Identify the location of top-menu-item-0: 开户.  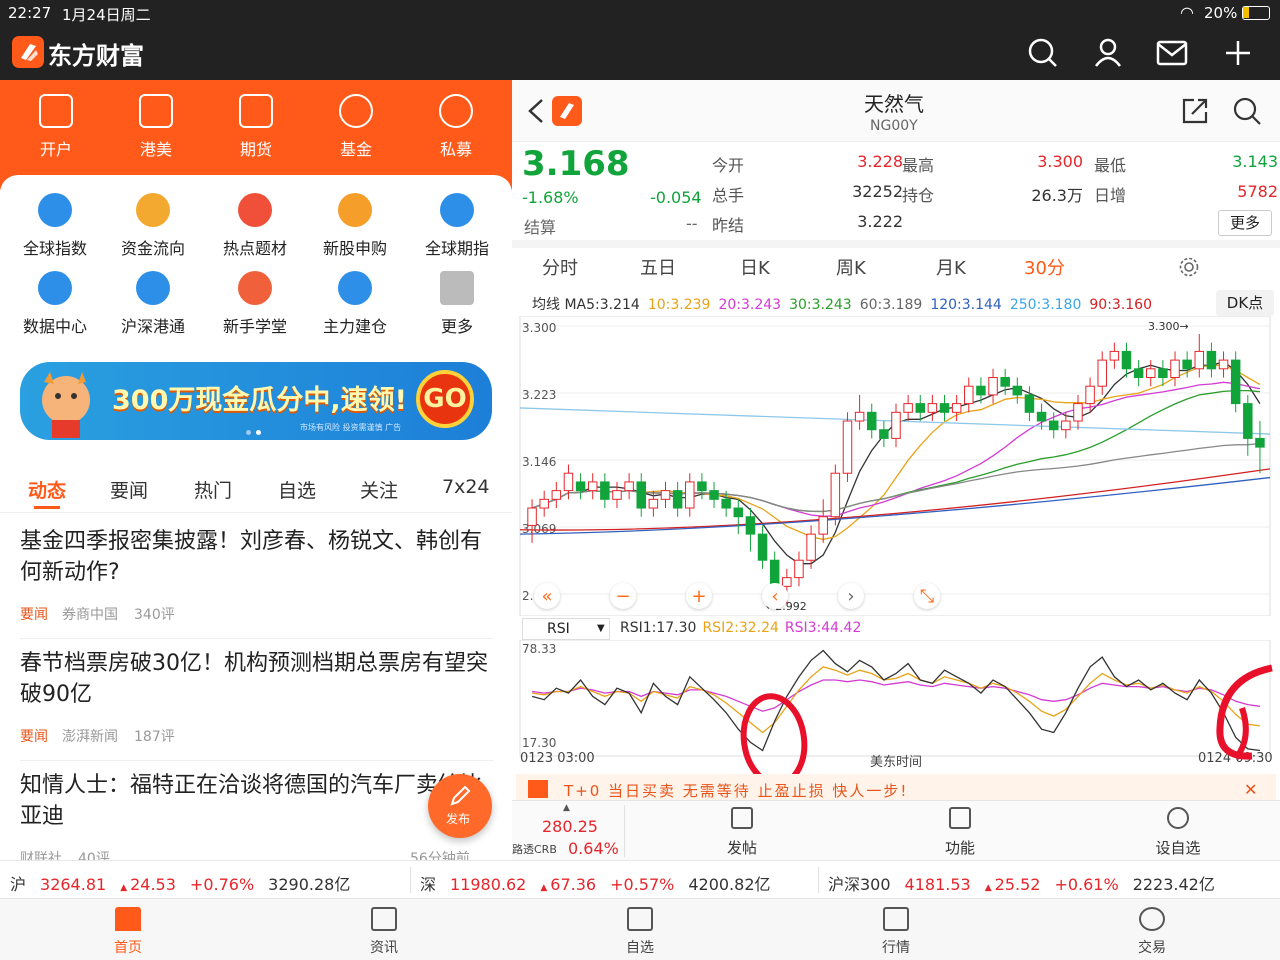
(56, 127).